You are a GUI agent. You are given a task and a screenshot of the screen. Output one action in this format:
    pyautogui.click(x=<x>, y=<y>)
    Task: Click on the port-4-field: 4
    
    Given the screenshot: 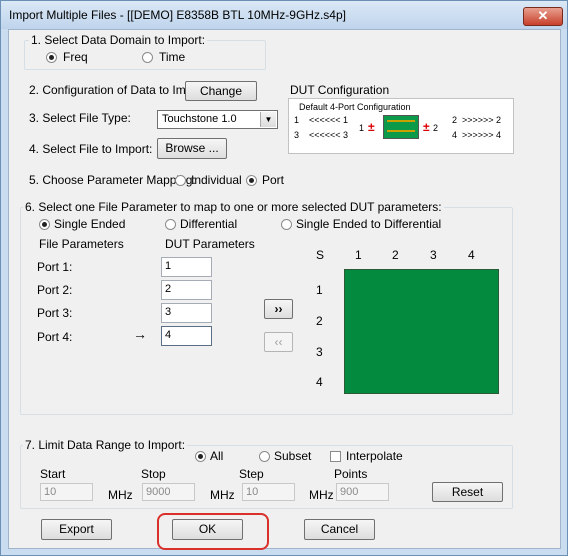 What is the action you would take?
    pyautogui.click(x=186, y=336)
    